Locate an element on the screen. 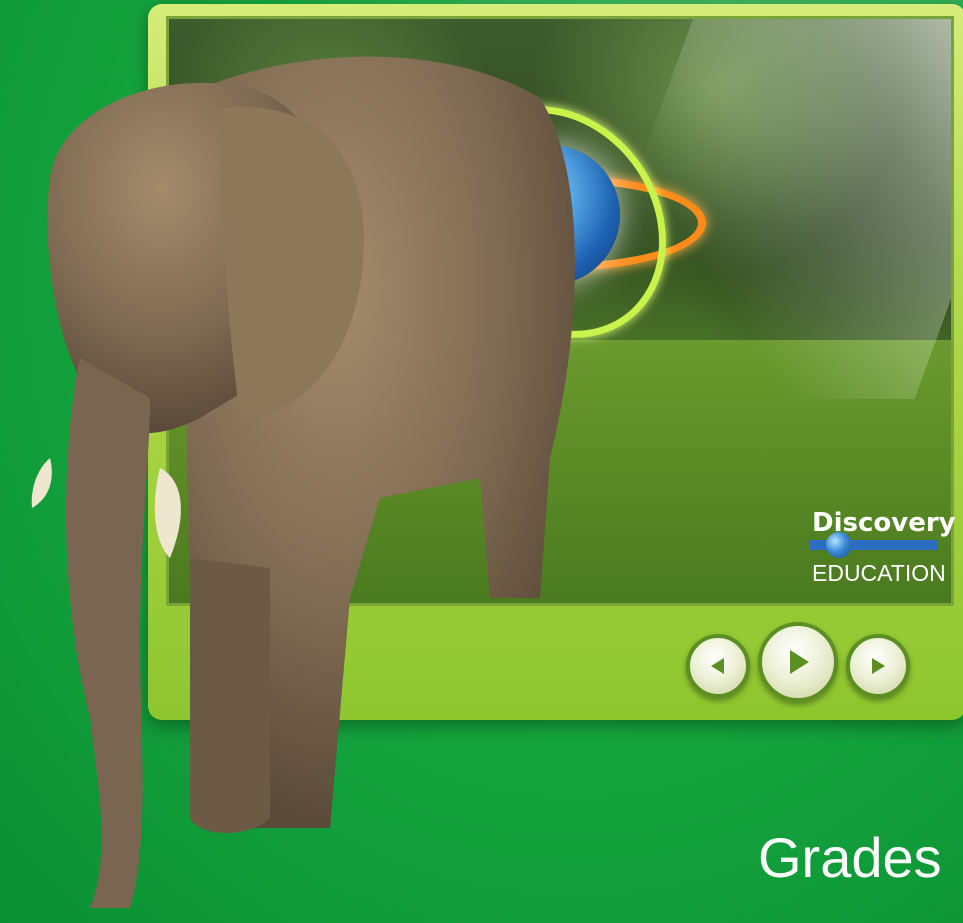  prev-arrow-icon is located at coordinates (717, 666).